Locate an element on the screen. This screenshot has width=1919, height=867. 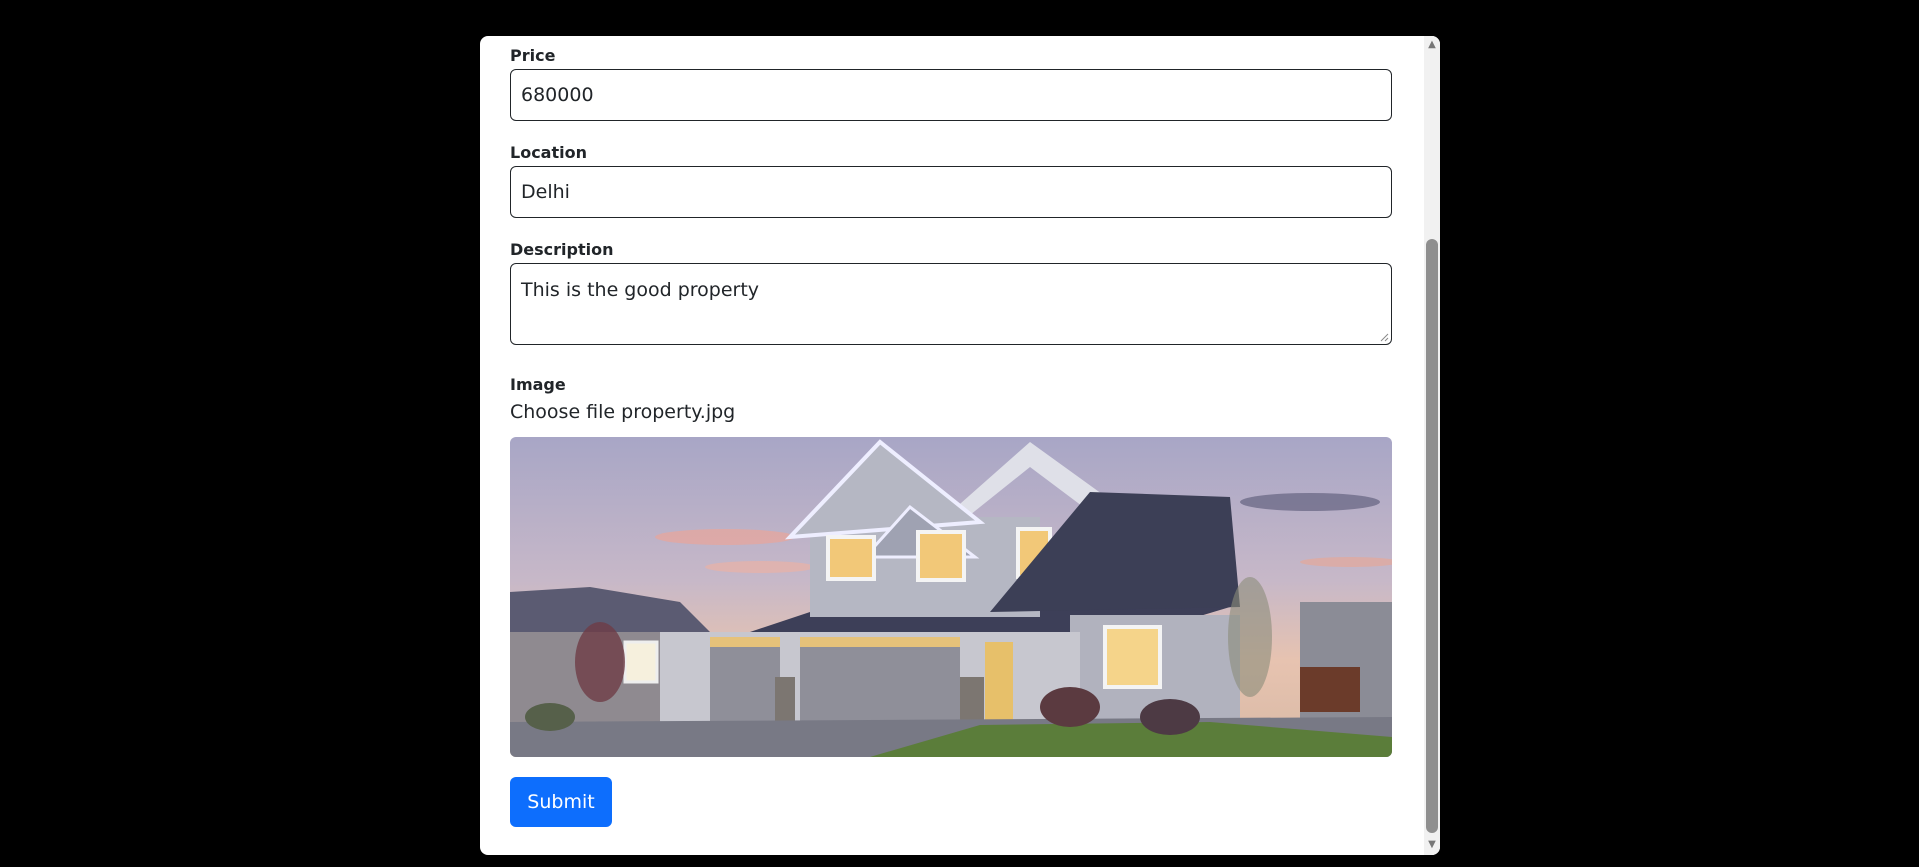
submit-button: Submit is located at coordinates (561, 802).